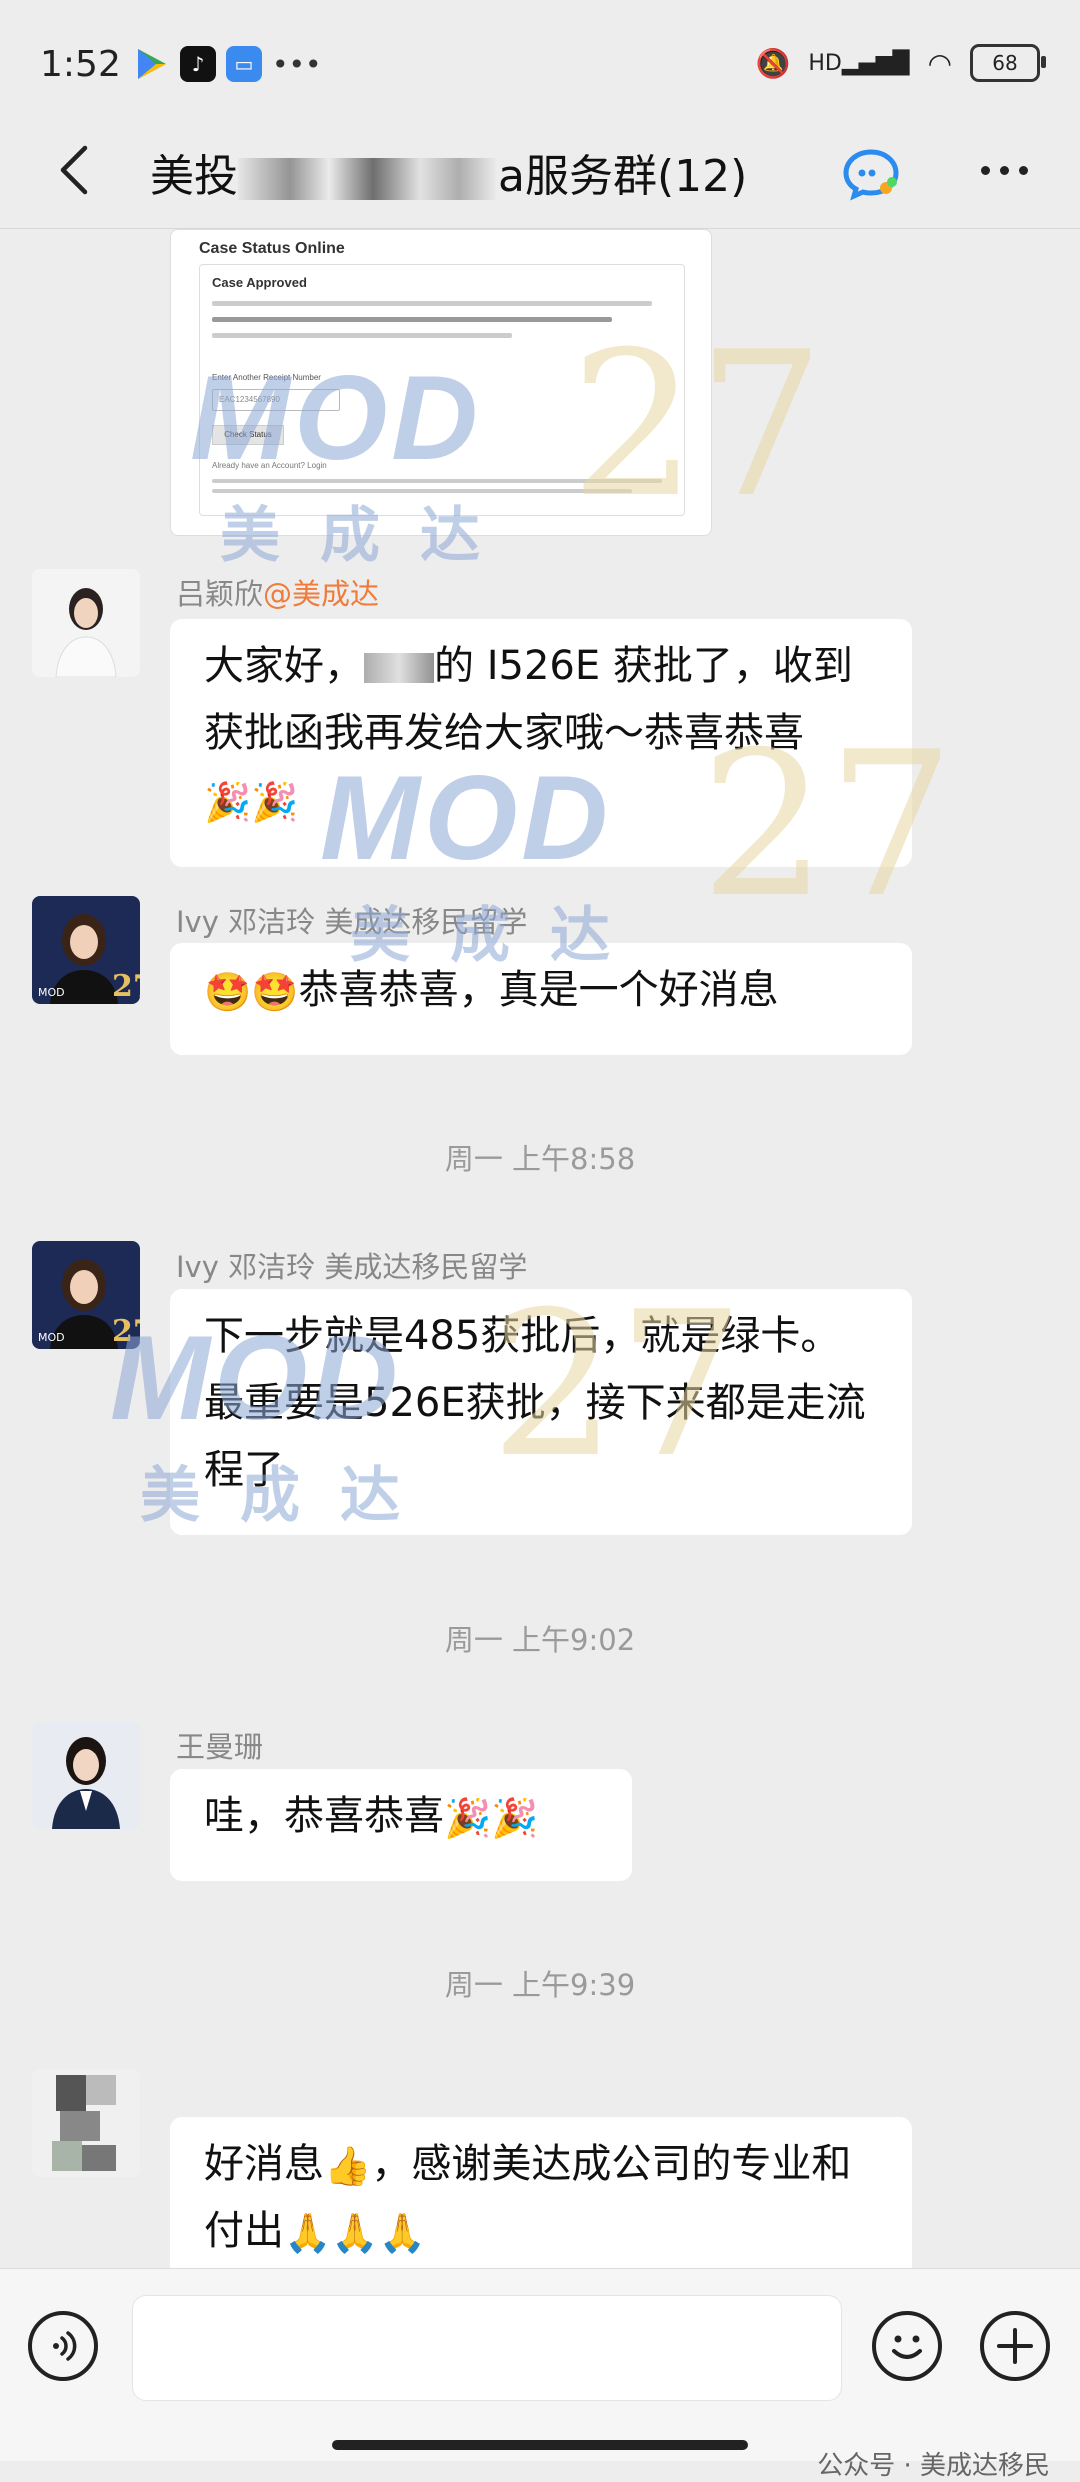 This screenshot has height=2482, width=1080. I want to click on tiktok-icon: ♪, so click(198, 64).